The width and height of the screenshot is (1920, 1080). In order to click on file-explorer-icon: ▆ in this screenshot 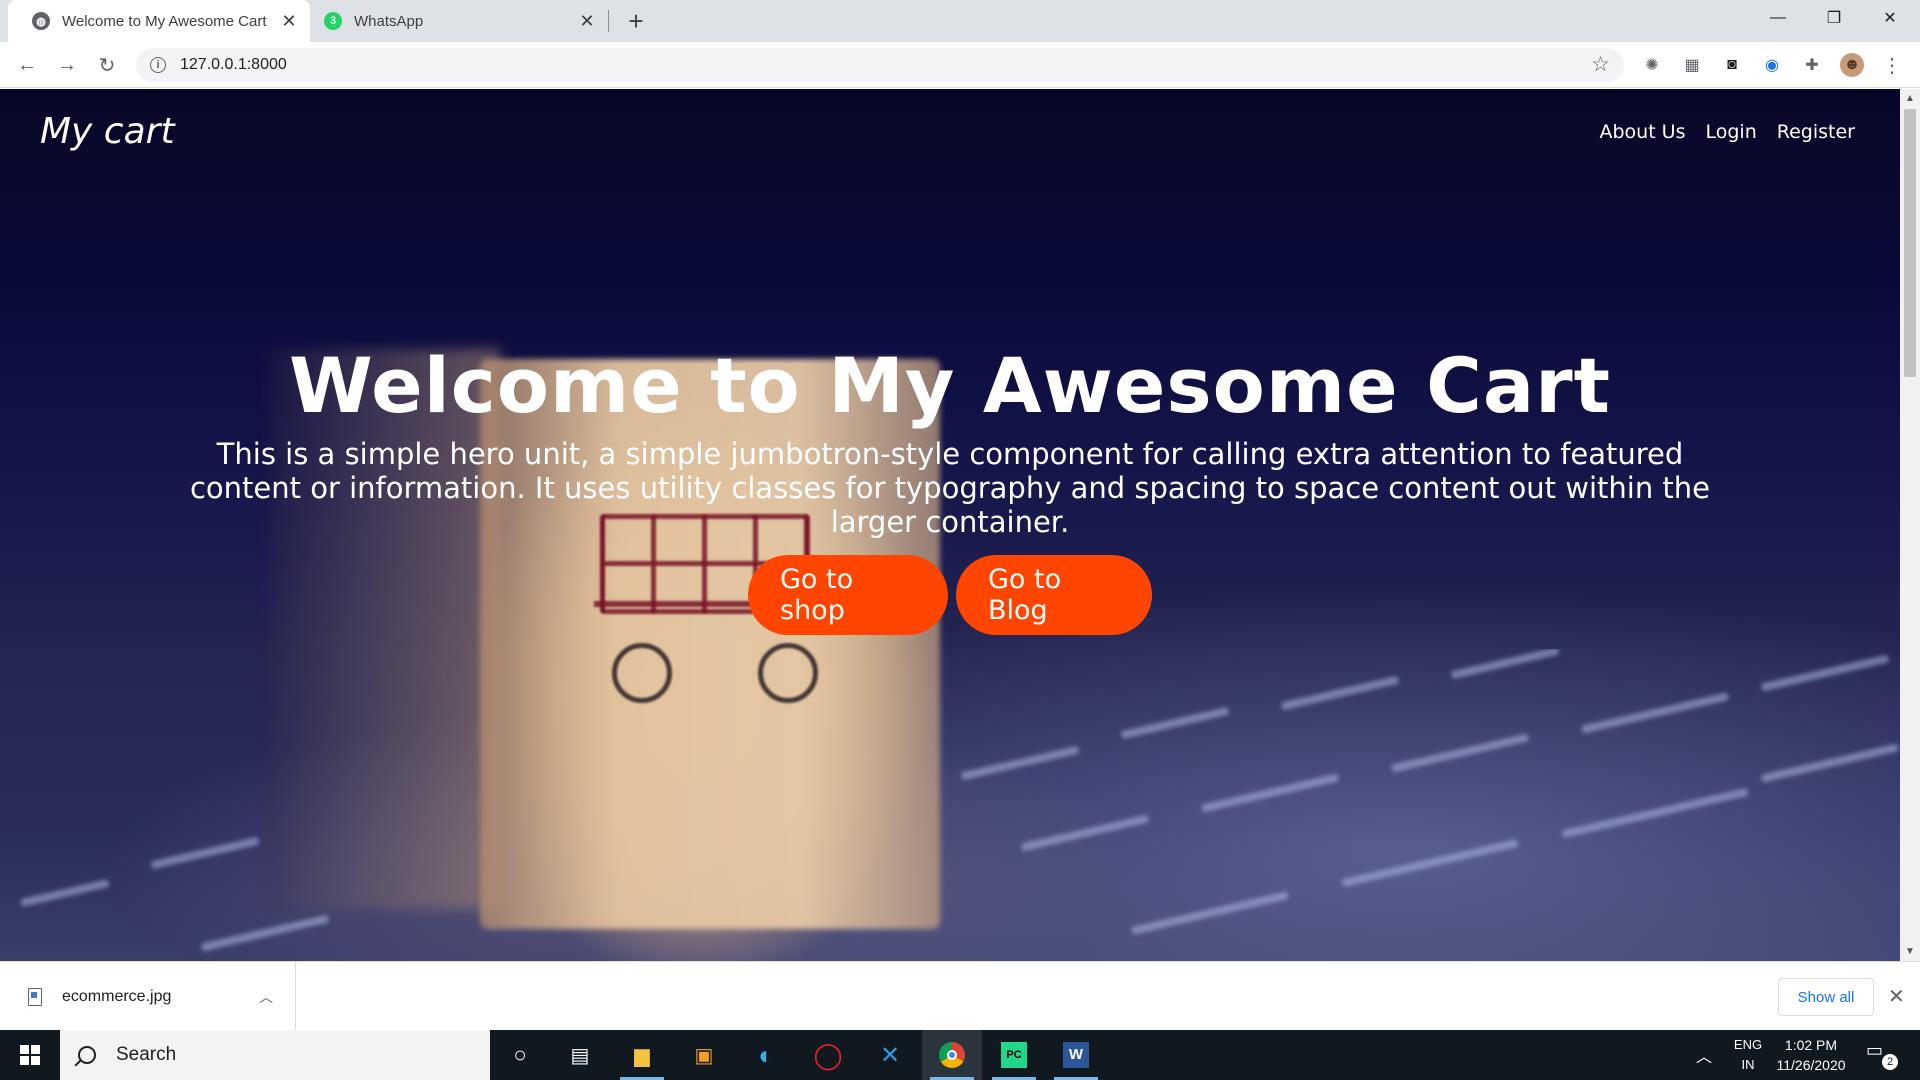, I will do `click(642, 1055)`.